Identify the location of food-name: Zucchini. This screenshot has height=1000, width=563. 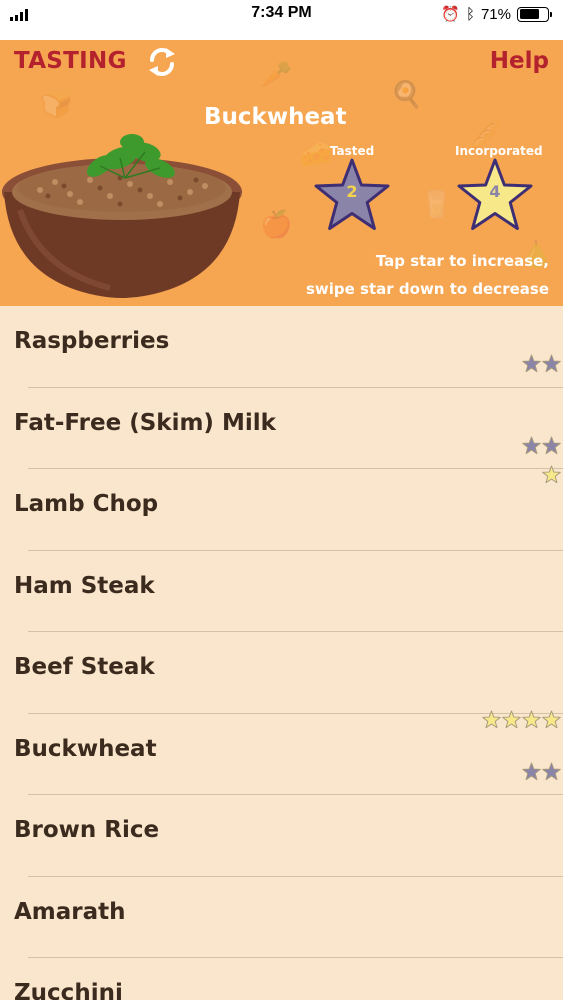
(68, 990).